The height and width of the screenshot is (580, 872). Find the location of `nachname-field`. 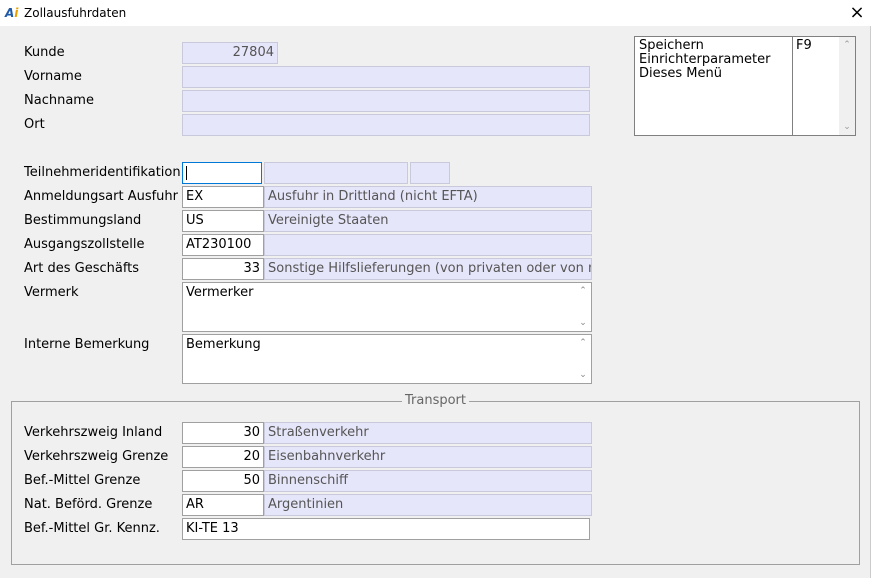

nachname-field is located at coordinates (386, 101).